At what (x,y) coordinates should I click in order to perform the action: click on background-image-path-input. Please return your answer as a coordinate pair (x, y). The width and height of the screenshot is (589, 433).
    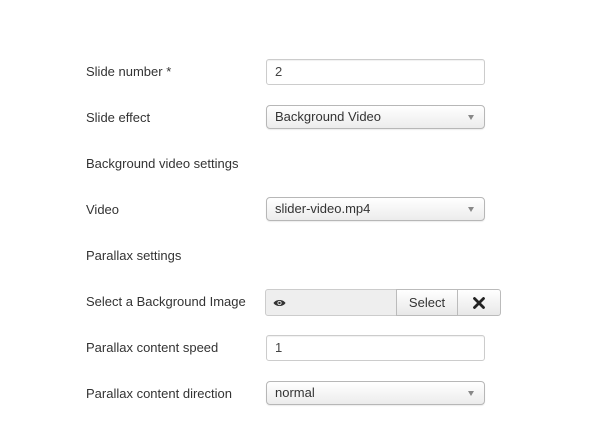
    Looking at the image, I should click on (345, 302).